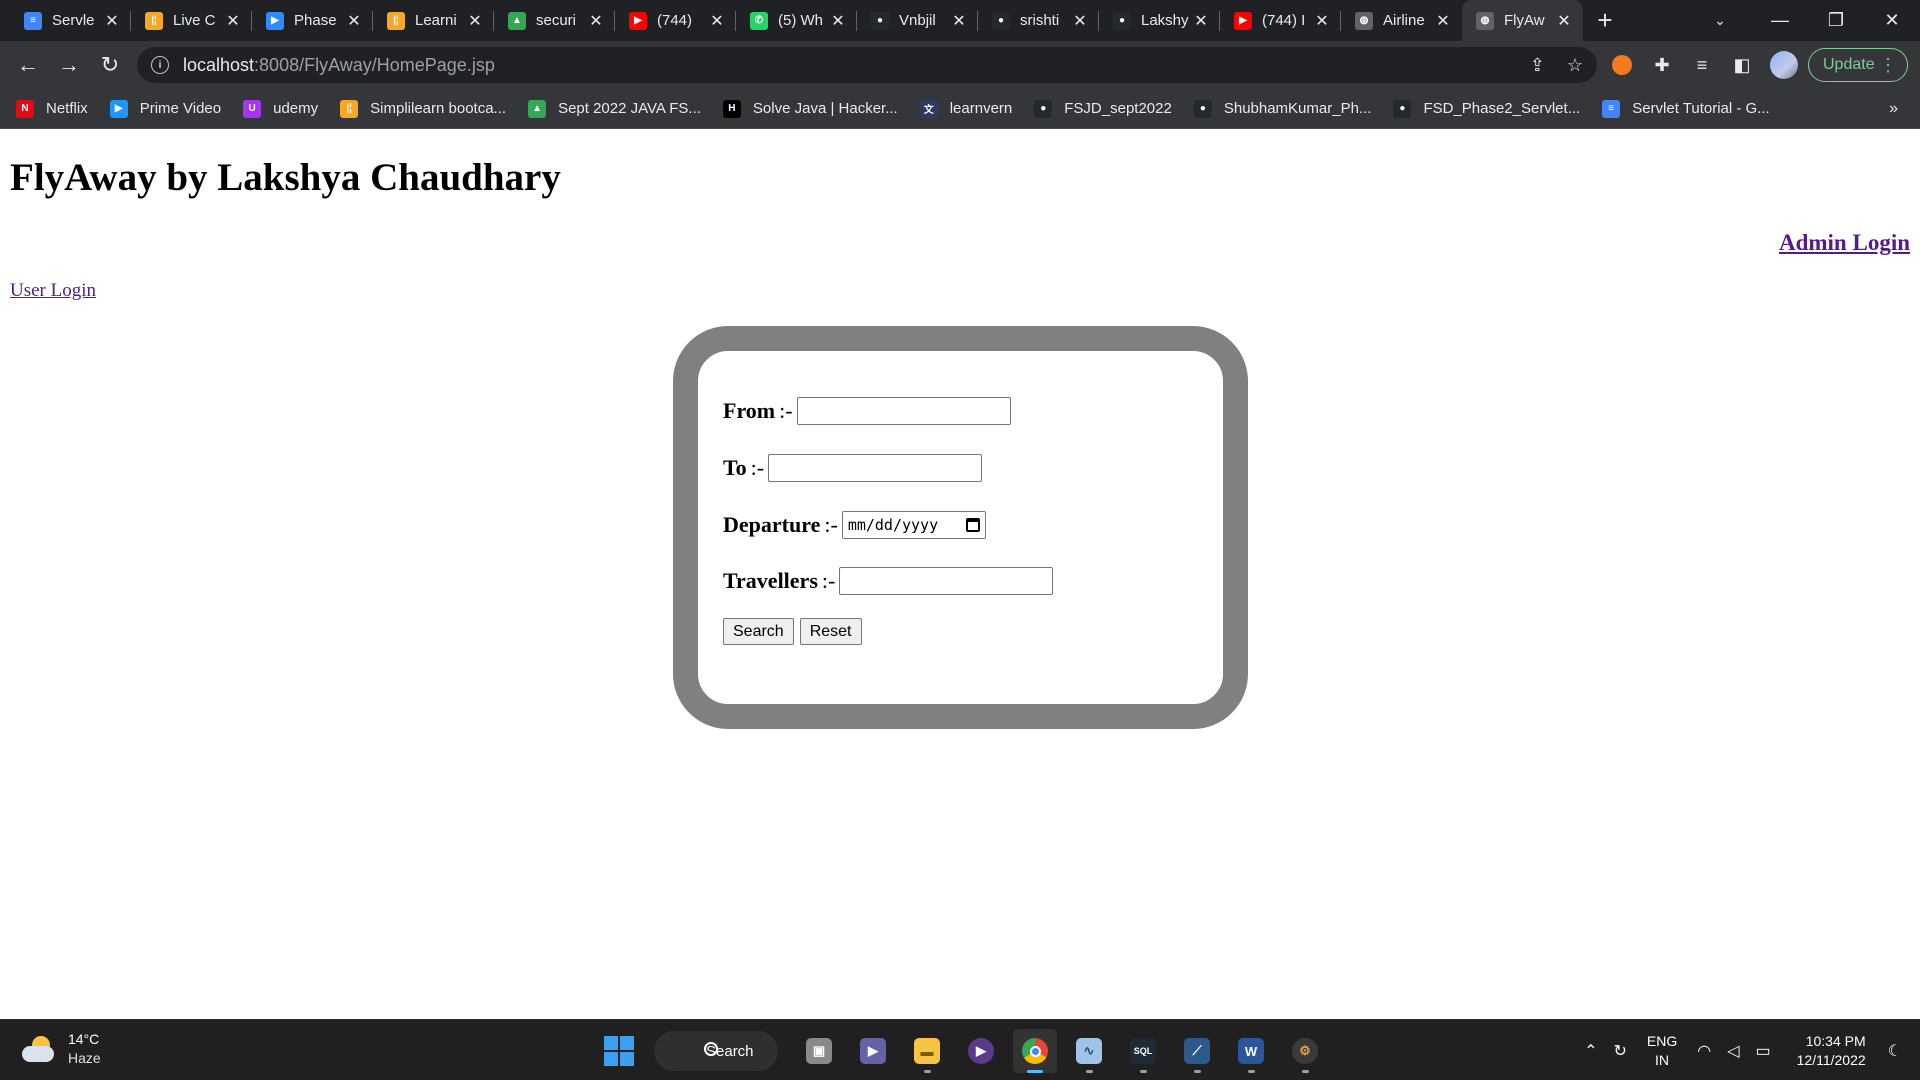 The image size is (1920, 1080). Describe the element at coordinates (946, 581) in the screenshot. I see `travellers-input` at that location.